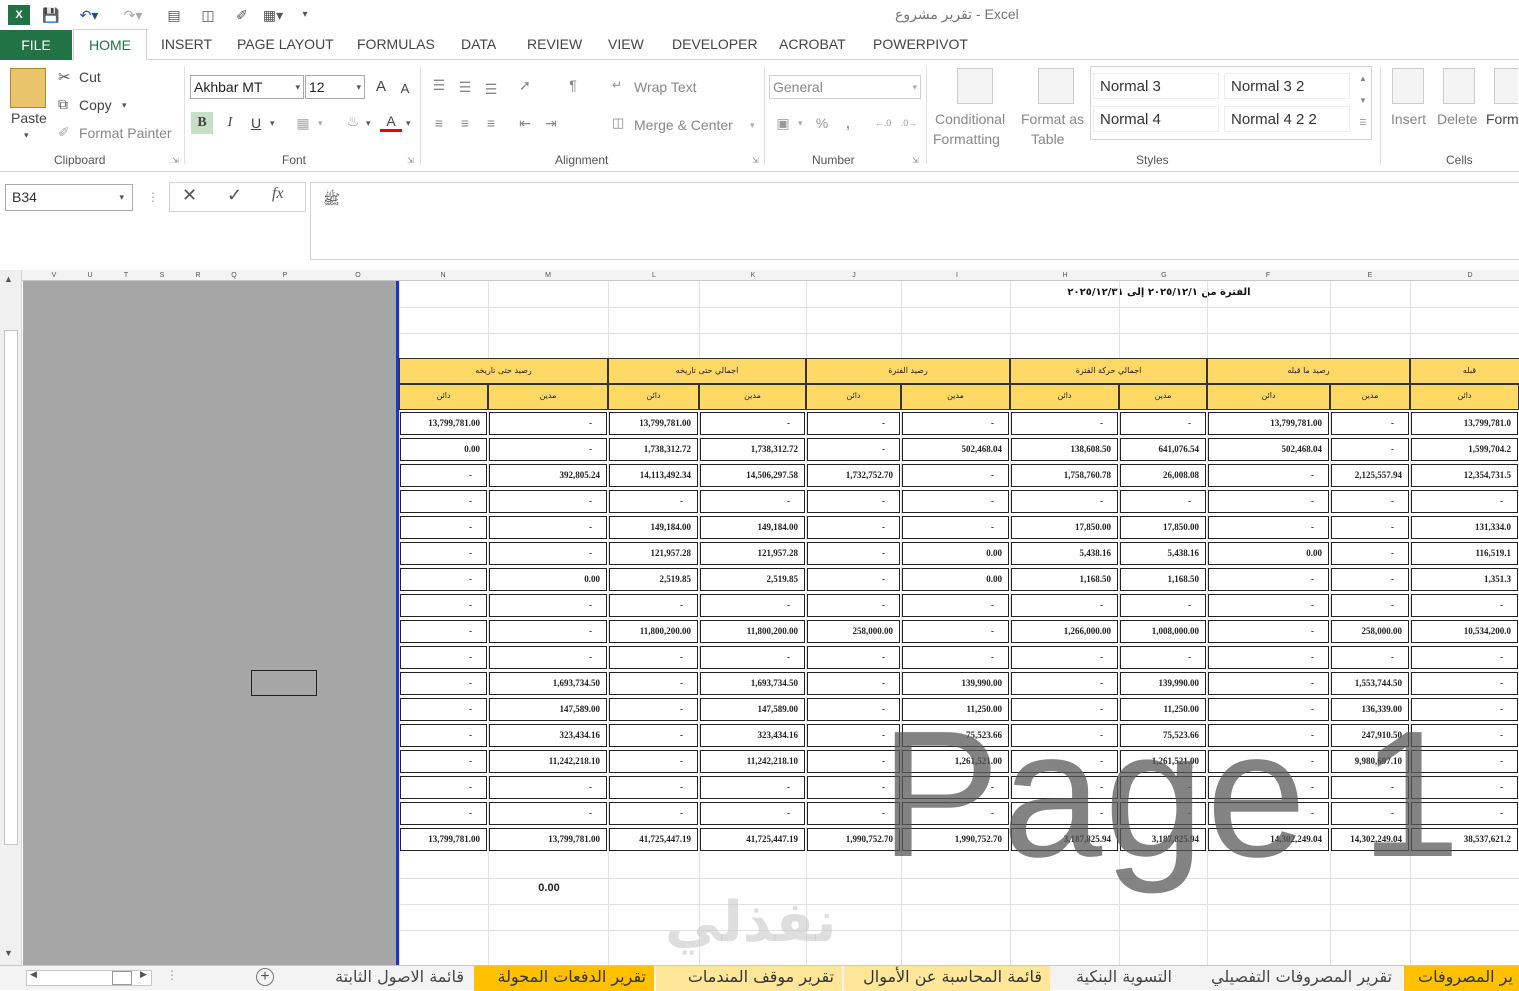  Describe the element at coordinates (883, 123) in the screenshot. I see `increase-decimal-icon: ←.0` at that location.